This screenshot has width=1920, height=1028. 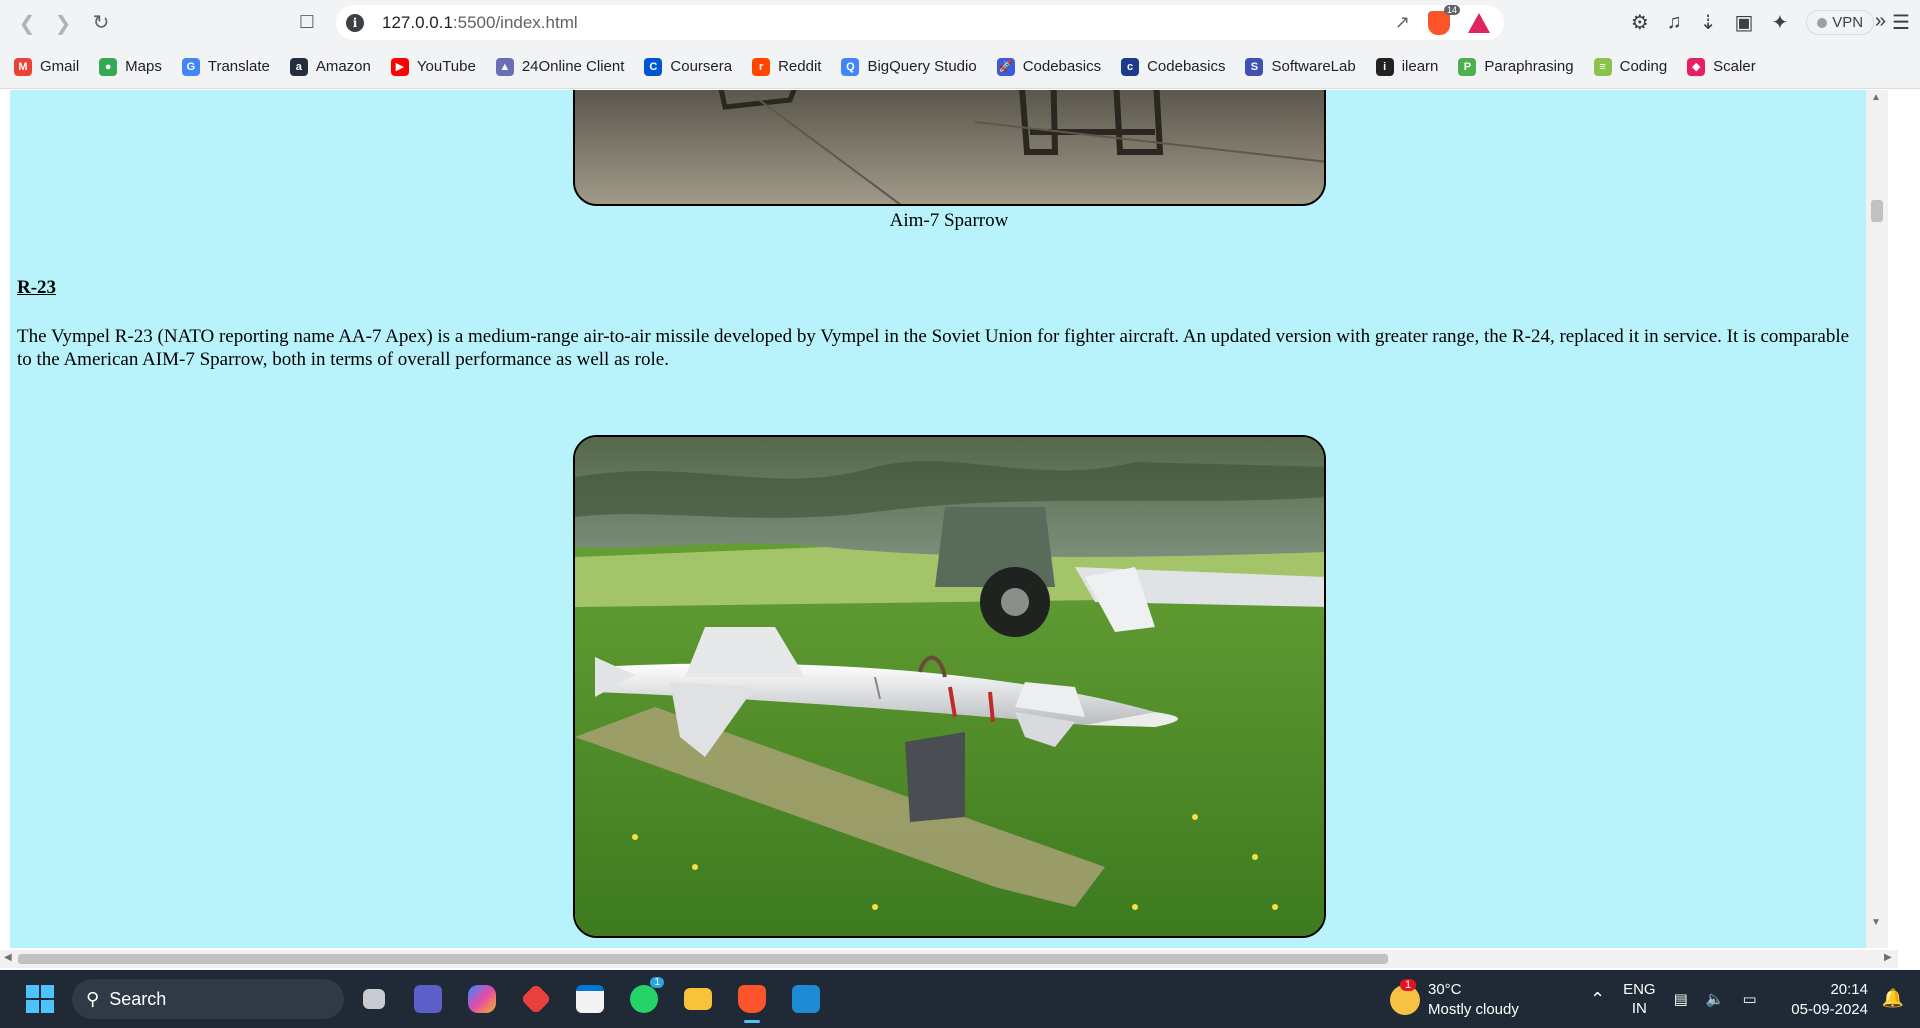 I want to click on bookmarks-overflow-icon: », so click(x=1880, y=21).